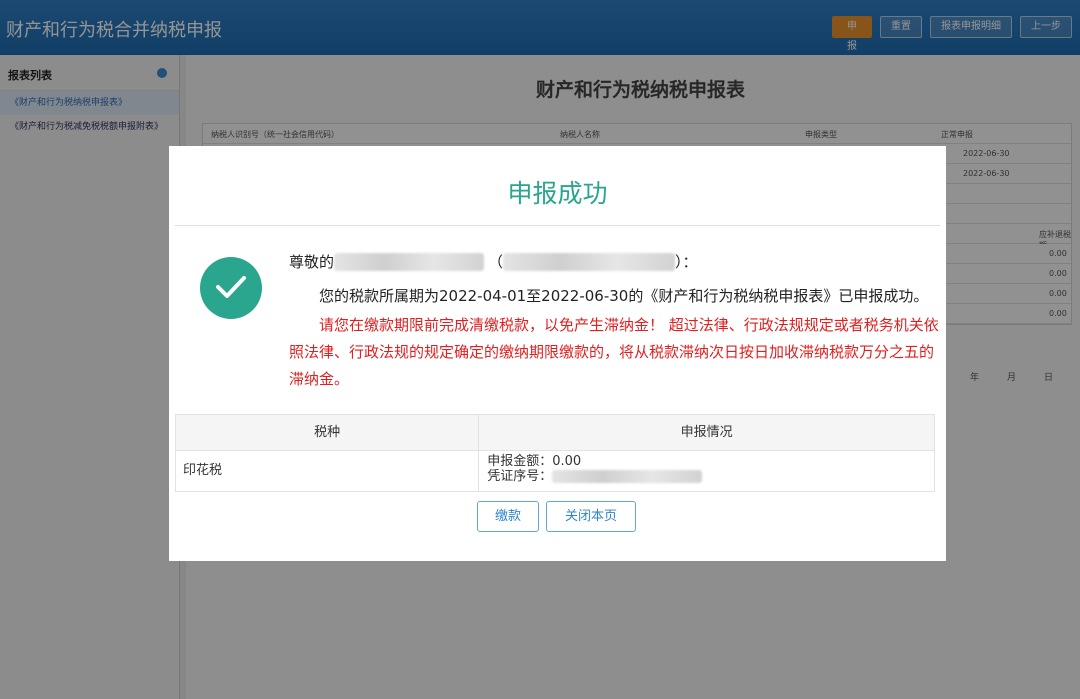  I want to click on open-paren: （, so click(496, 262).